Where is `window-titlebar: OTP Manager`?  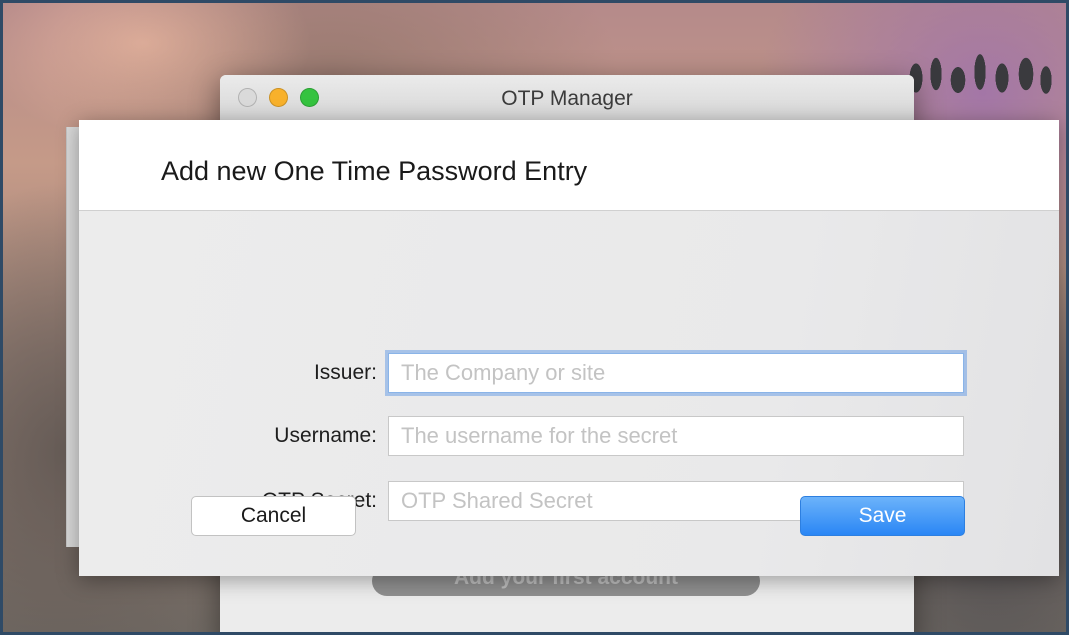 window-titlebar: OTP Manager is located at coordinates (567, 98).